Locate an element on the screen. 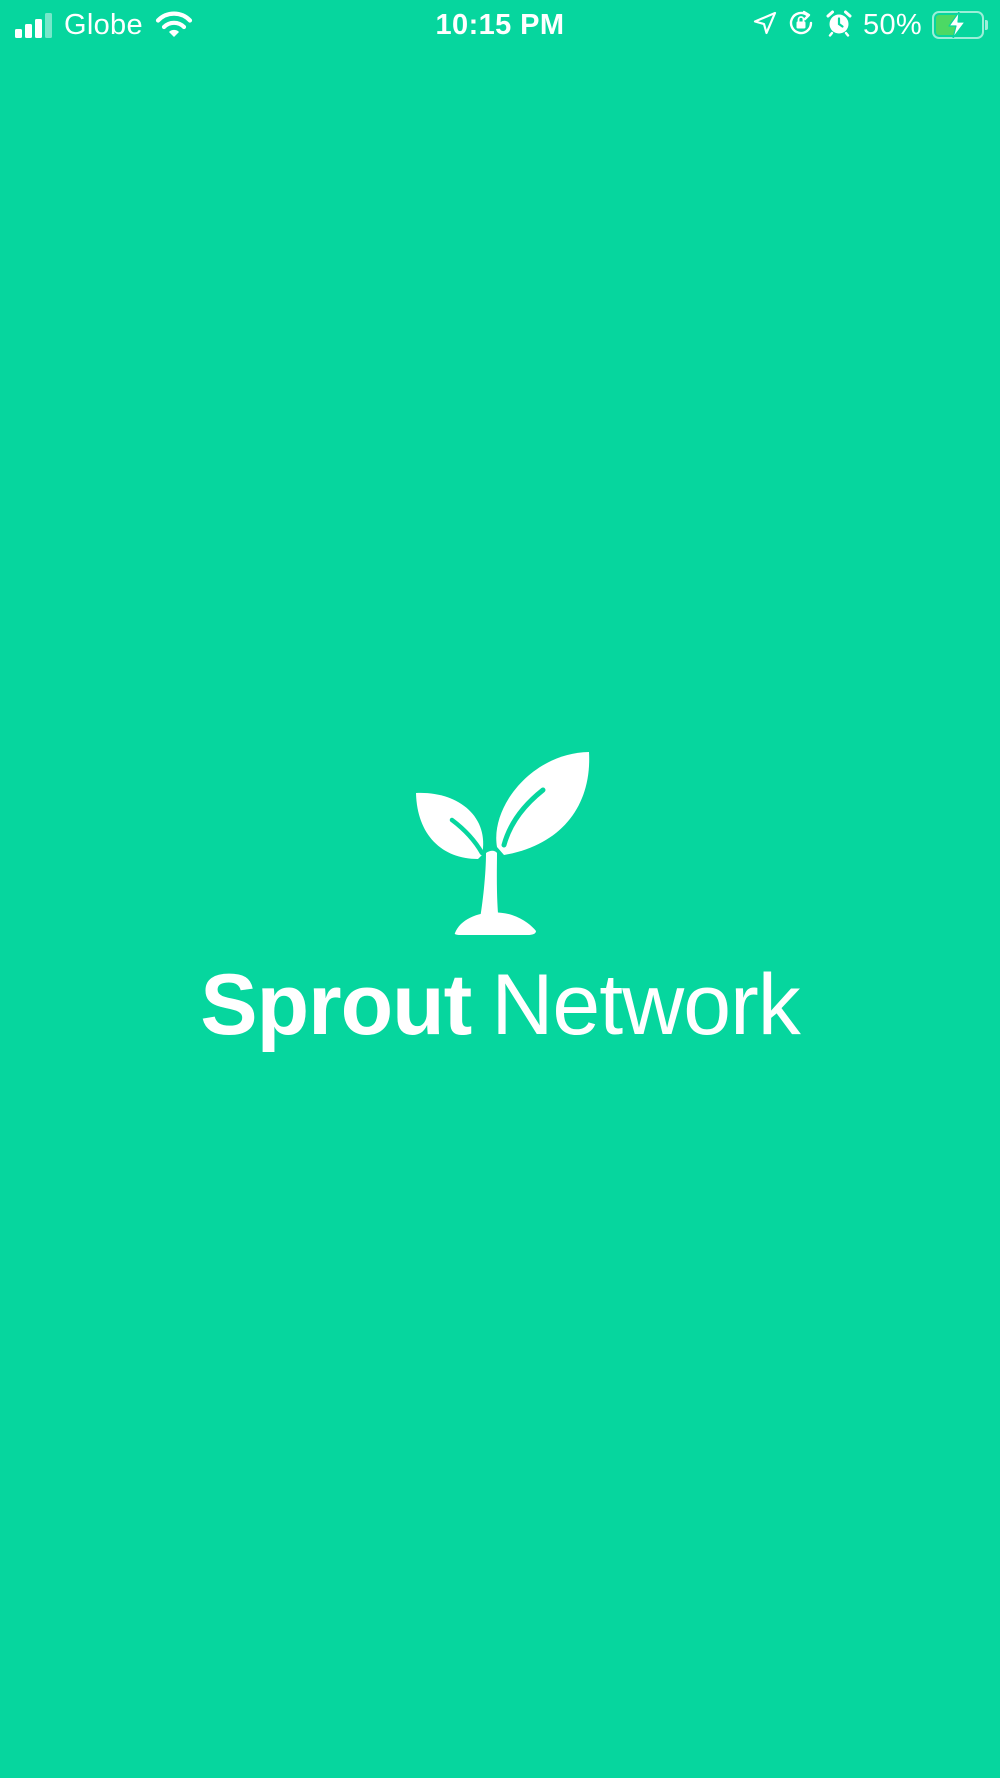 Image resolution: width=1000 pixels, height=1778 pixels. status-bar-right: 50% is located at coordinates (870, 25).